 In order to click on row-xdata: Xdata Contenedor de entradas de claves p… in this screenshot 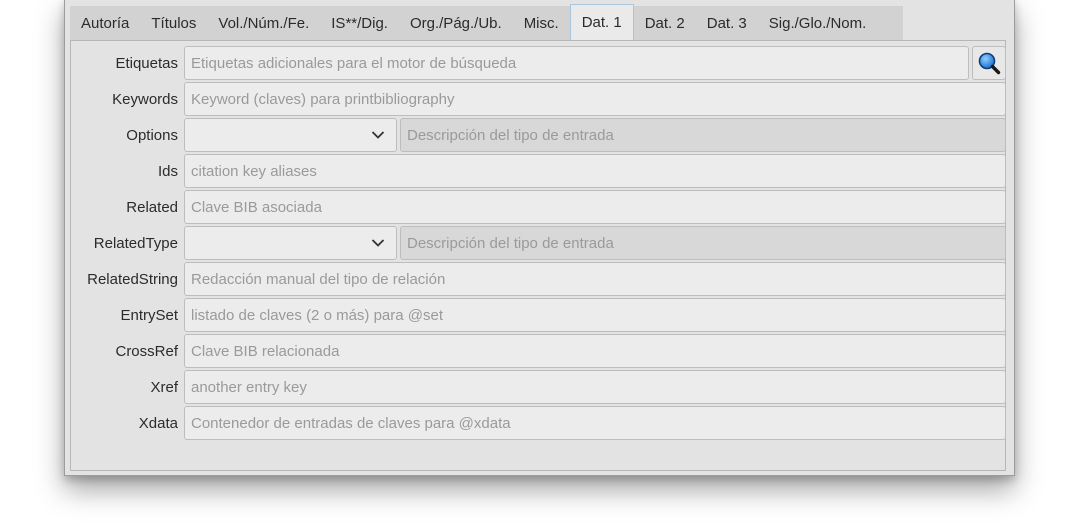, I will do `click(539, 423)`.